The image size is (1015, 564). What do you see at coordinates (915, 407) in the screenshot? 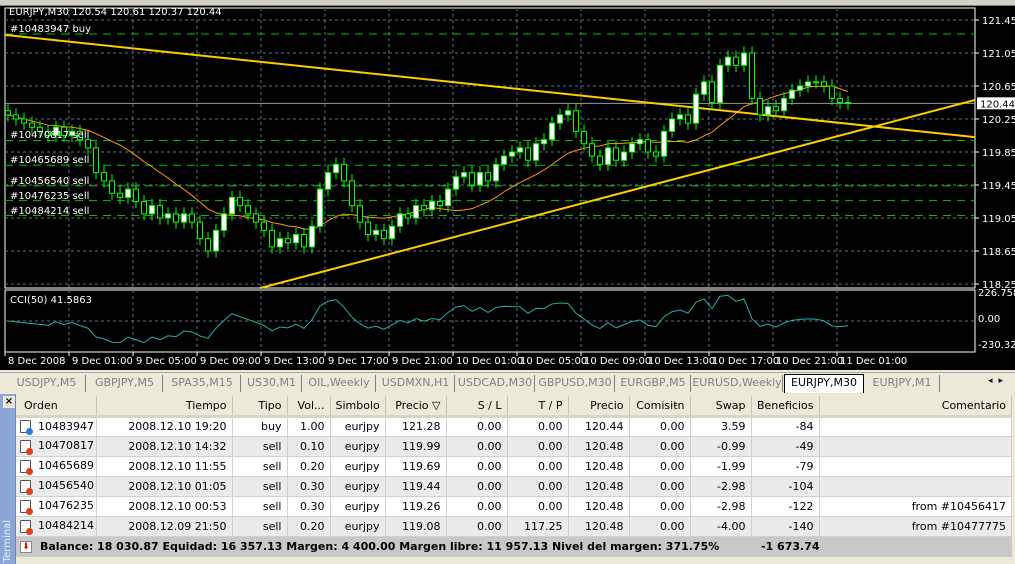
I see `column-header: Comentario` at bounding box center [915, 407].